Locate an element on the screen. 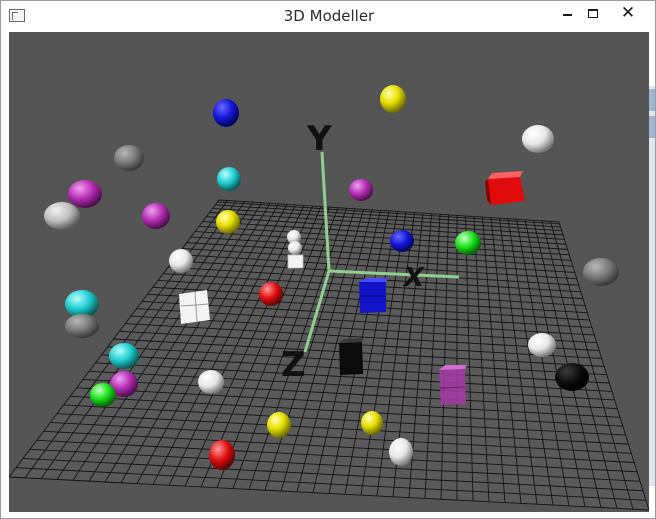 The image size is (656, 519). minimize-icon is located at coordinates (567, 15).